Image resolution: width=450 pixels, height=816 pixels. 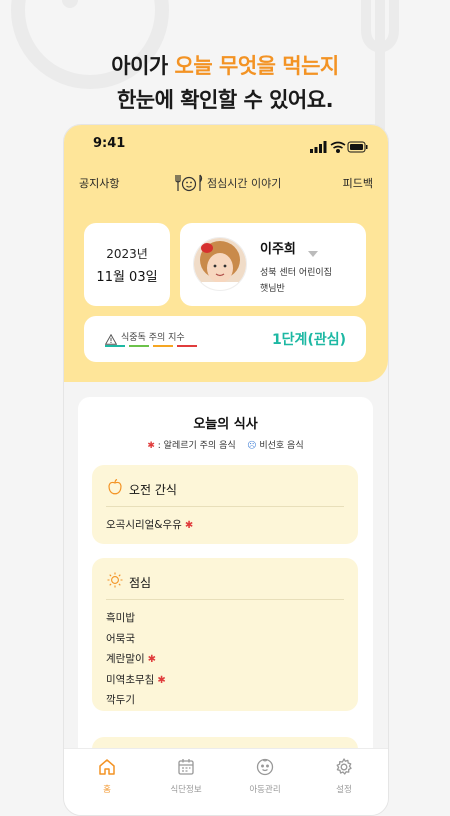 I want to click on snack-section: 오전 간식 오곡시리얼&우유 ✱, so click(x=225, y=504).